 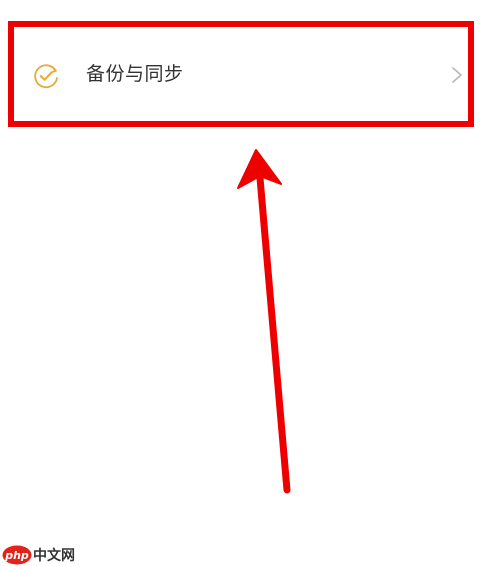 I want to click on svg-text: php, so click(x=16, y=555).